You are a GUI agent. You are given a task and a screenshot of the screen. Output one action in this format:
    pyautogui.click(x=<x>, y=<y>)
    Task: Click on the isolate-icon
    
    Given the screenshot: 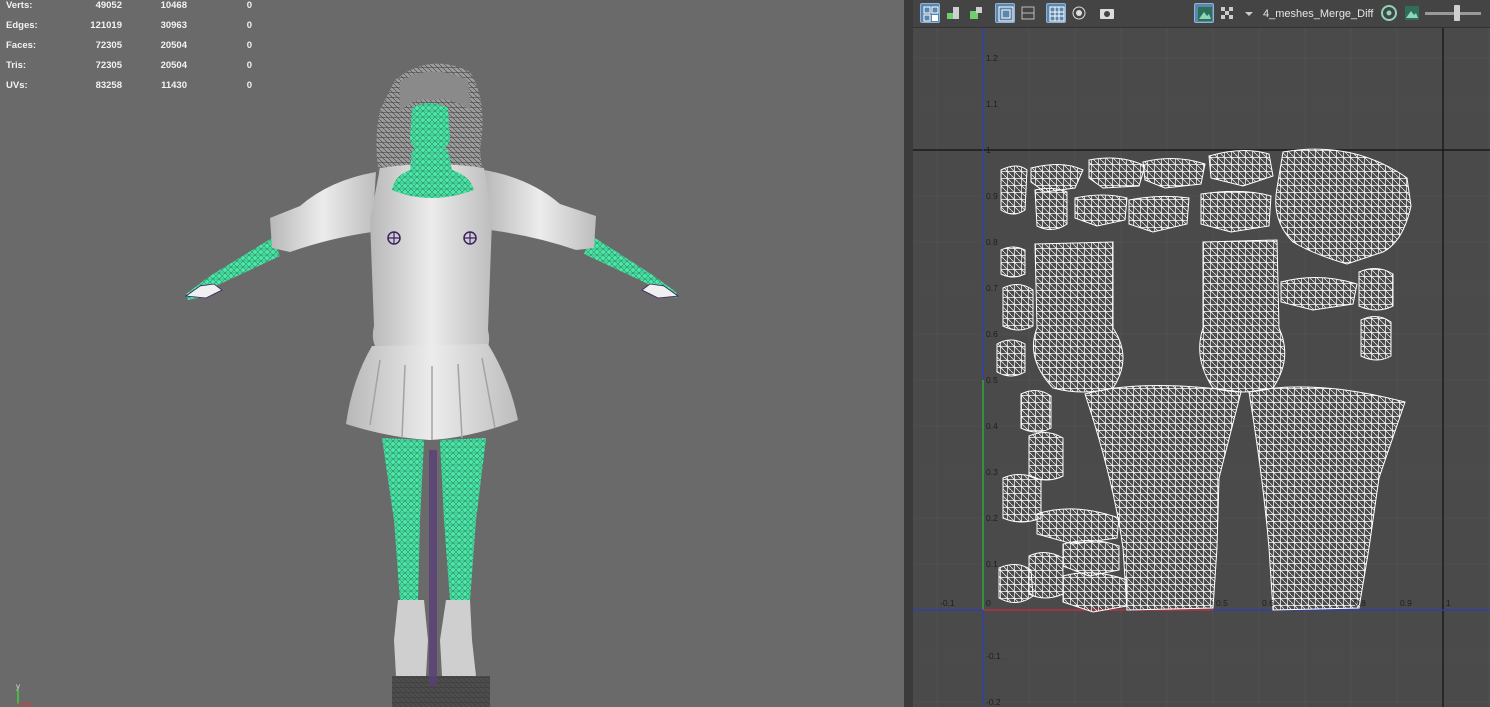 What is the action you would take?
    pyautogui.click(x=1079, y=13)
    